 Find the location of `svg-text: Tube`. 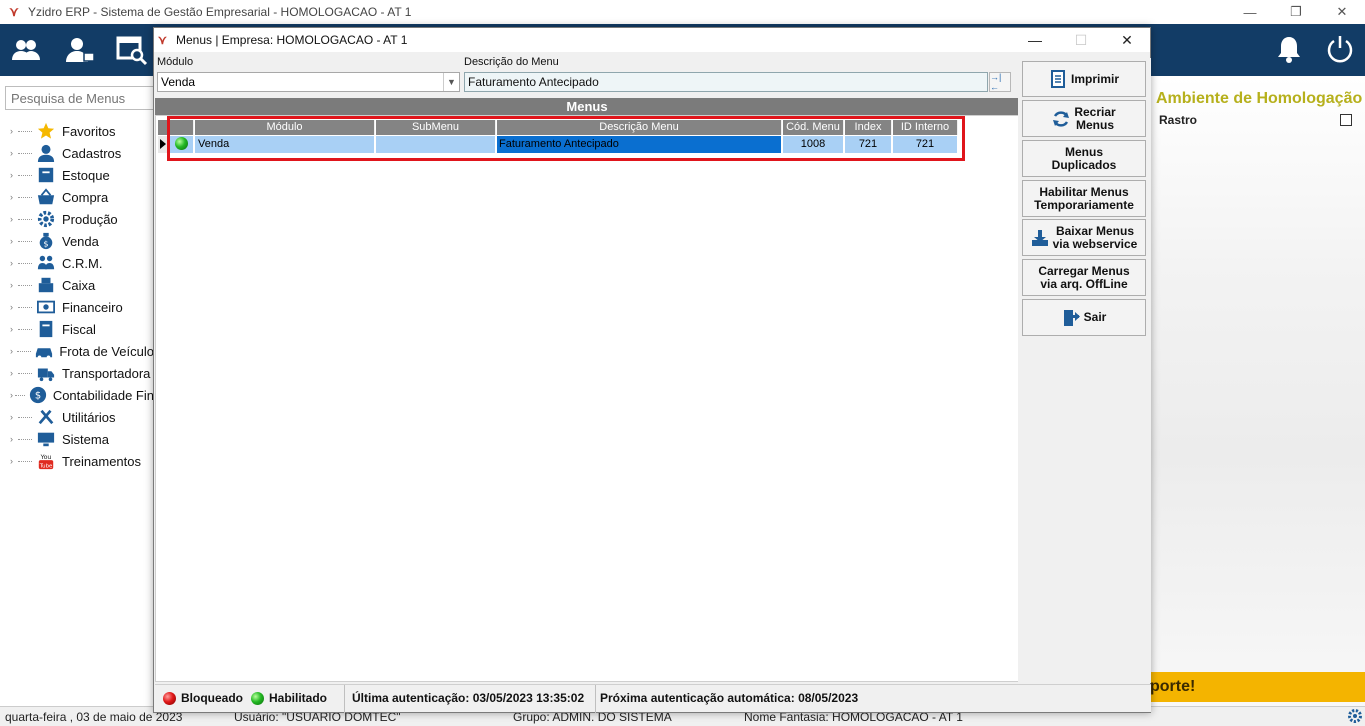

svg-text: Tube is located at coordinates (46, 466).